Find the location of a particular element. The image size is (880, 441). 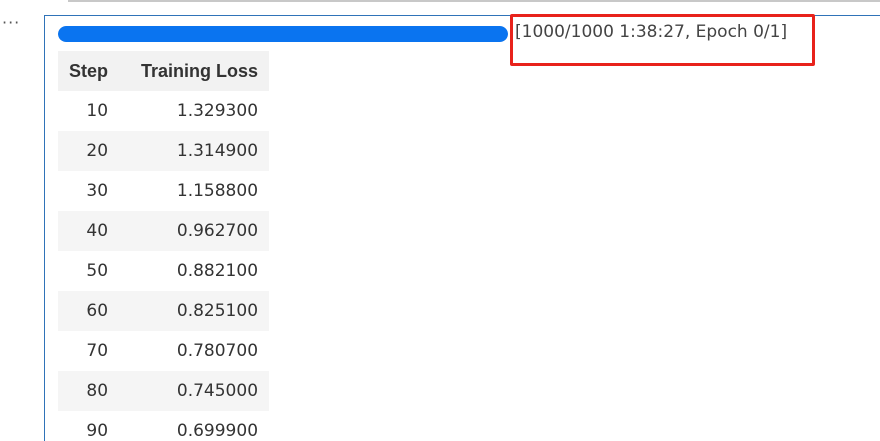

status-highlight-box is located at coordinates (662, 40).